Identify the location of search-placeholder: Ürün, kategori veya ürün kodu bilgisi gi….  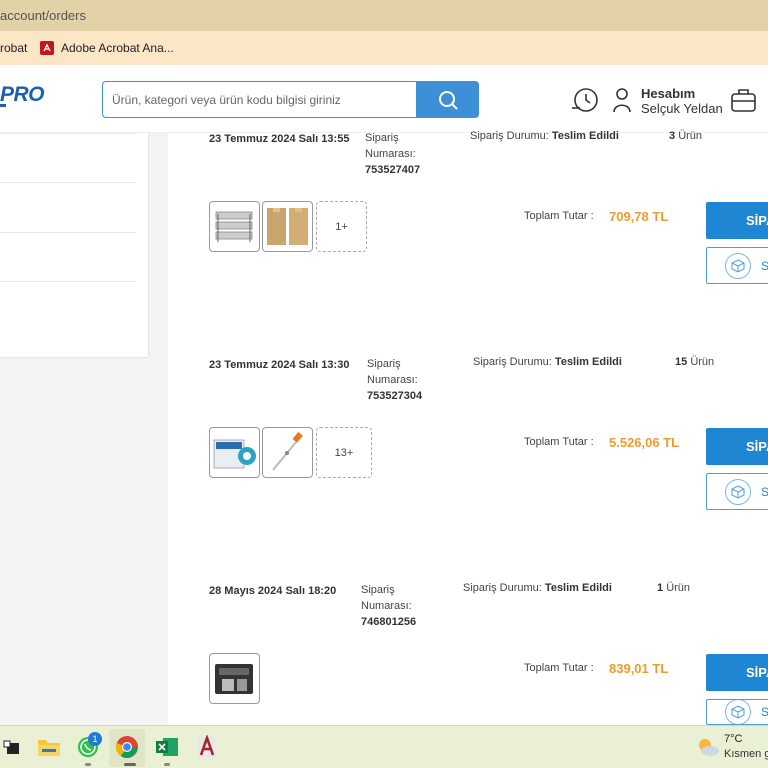
(226, 99).